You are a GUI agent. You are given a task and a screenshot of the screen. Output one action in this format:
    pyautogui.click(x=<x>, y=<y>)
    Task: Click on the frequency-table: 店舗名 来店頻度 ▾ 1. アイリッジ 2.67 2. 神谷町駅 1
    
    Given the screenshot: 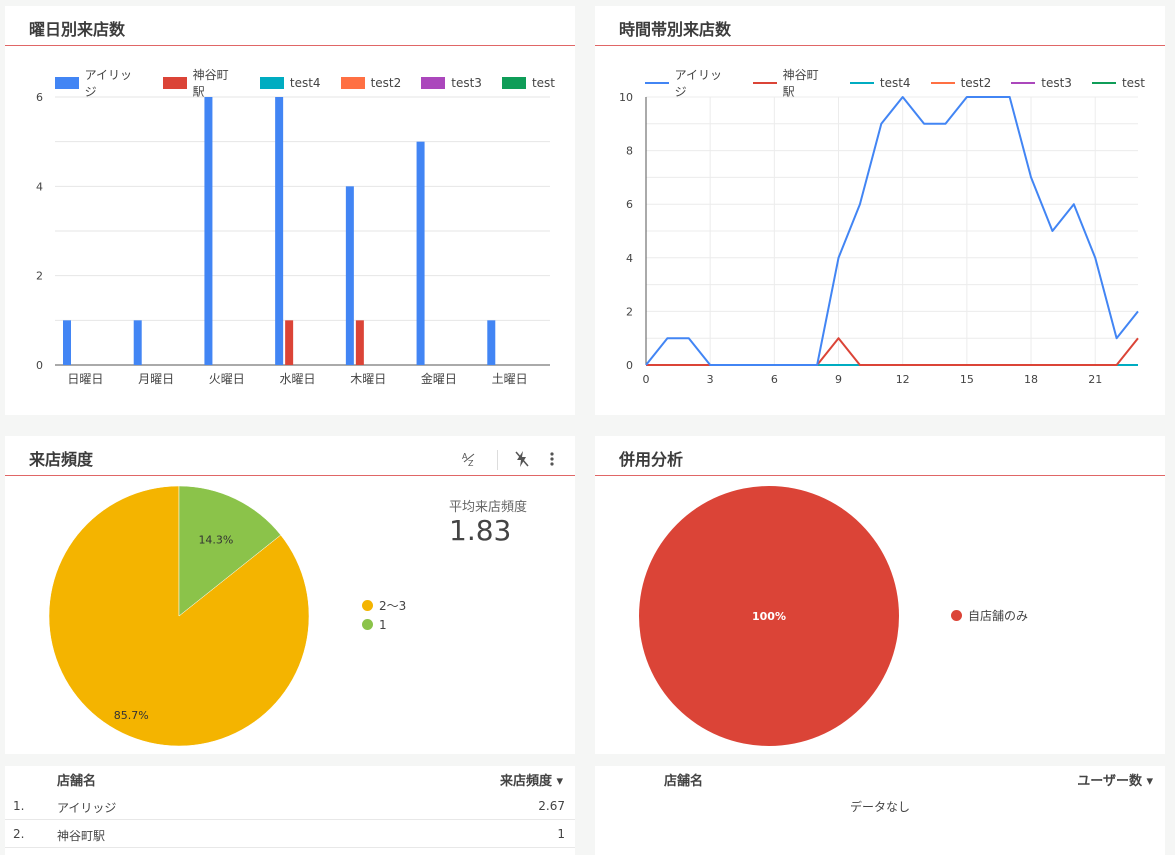 What is the action you would take?
    pyautogui.click(x=290, y=810)
    